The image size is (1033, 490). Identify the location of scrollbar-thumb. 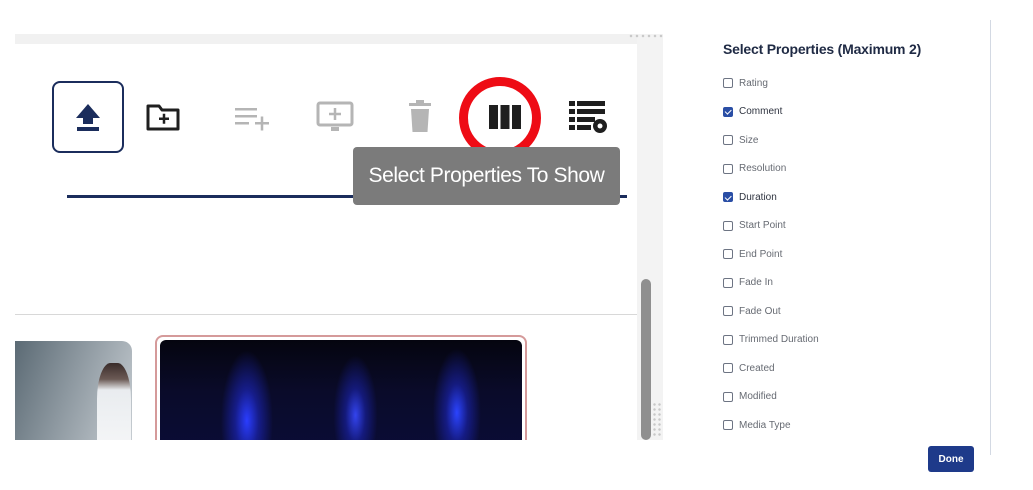
(646, 359).